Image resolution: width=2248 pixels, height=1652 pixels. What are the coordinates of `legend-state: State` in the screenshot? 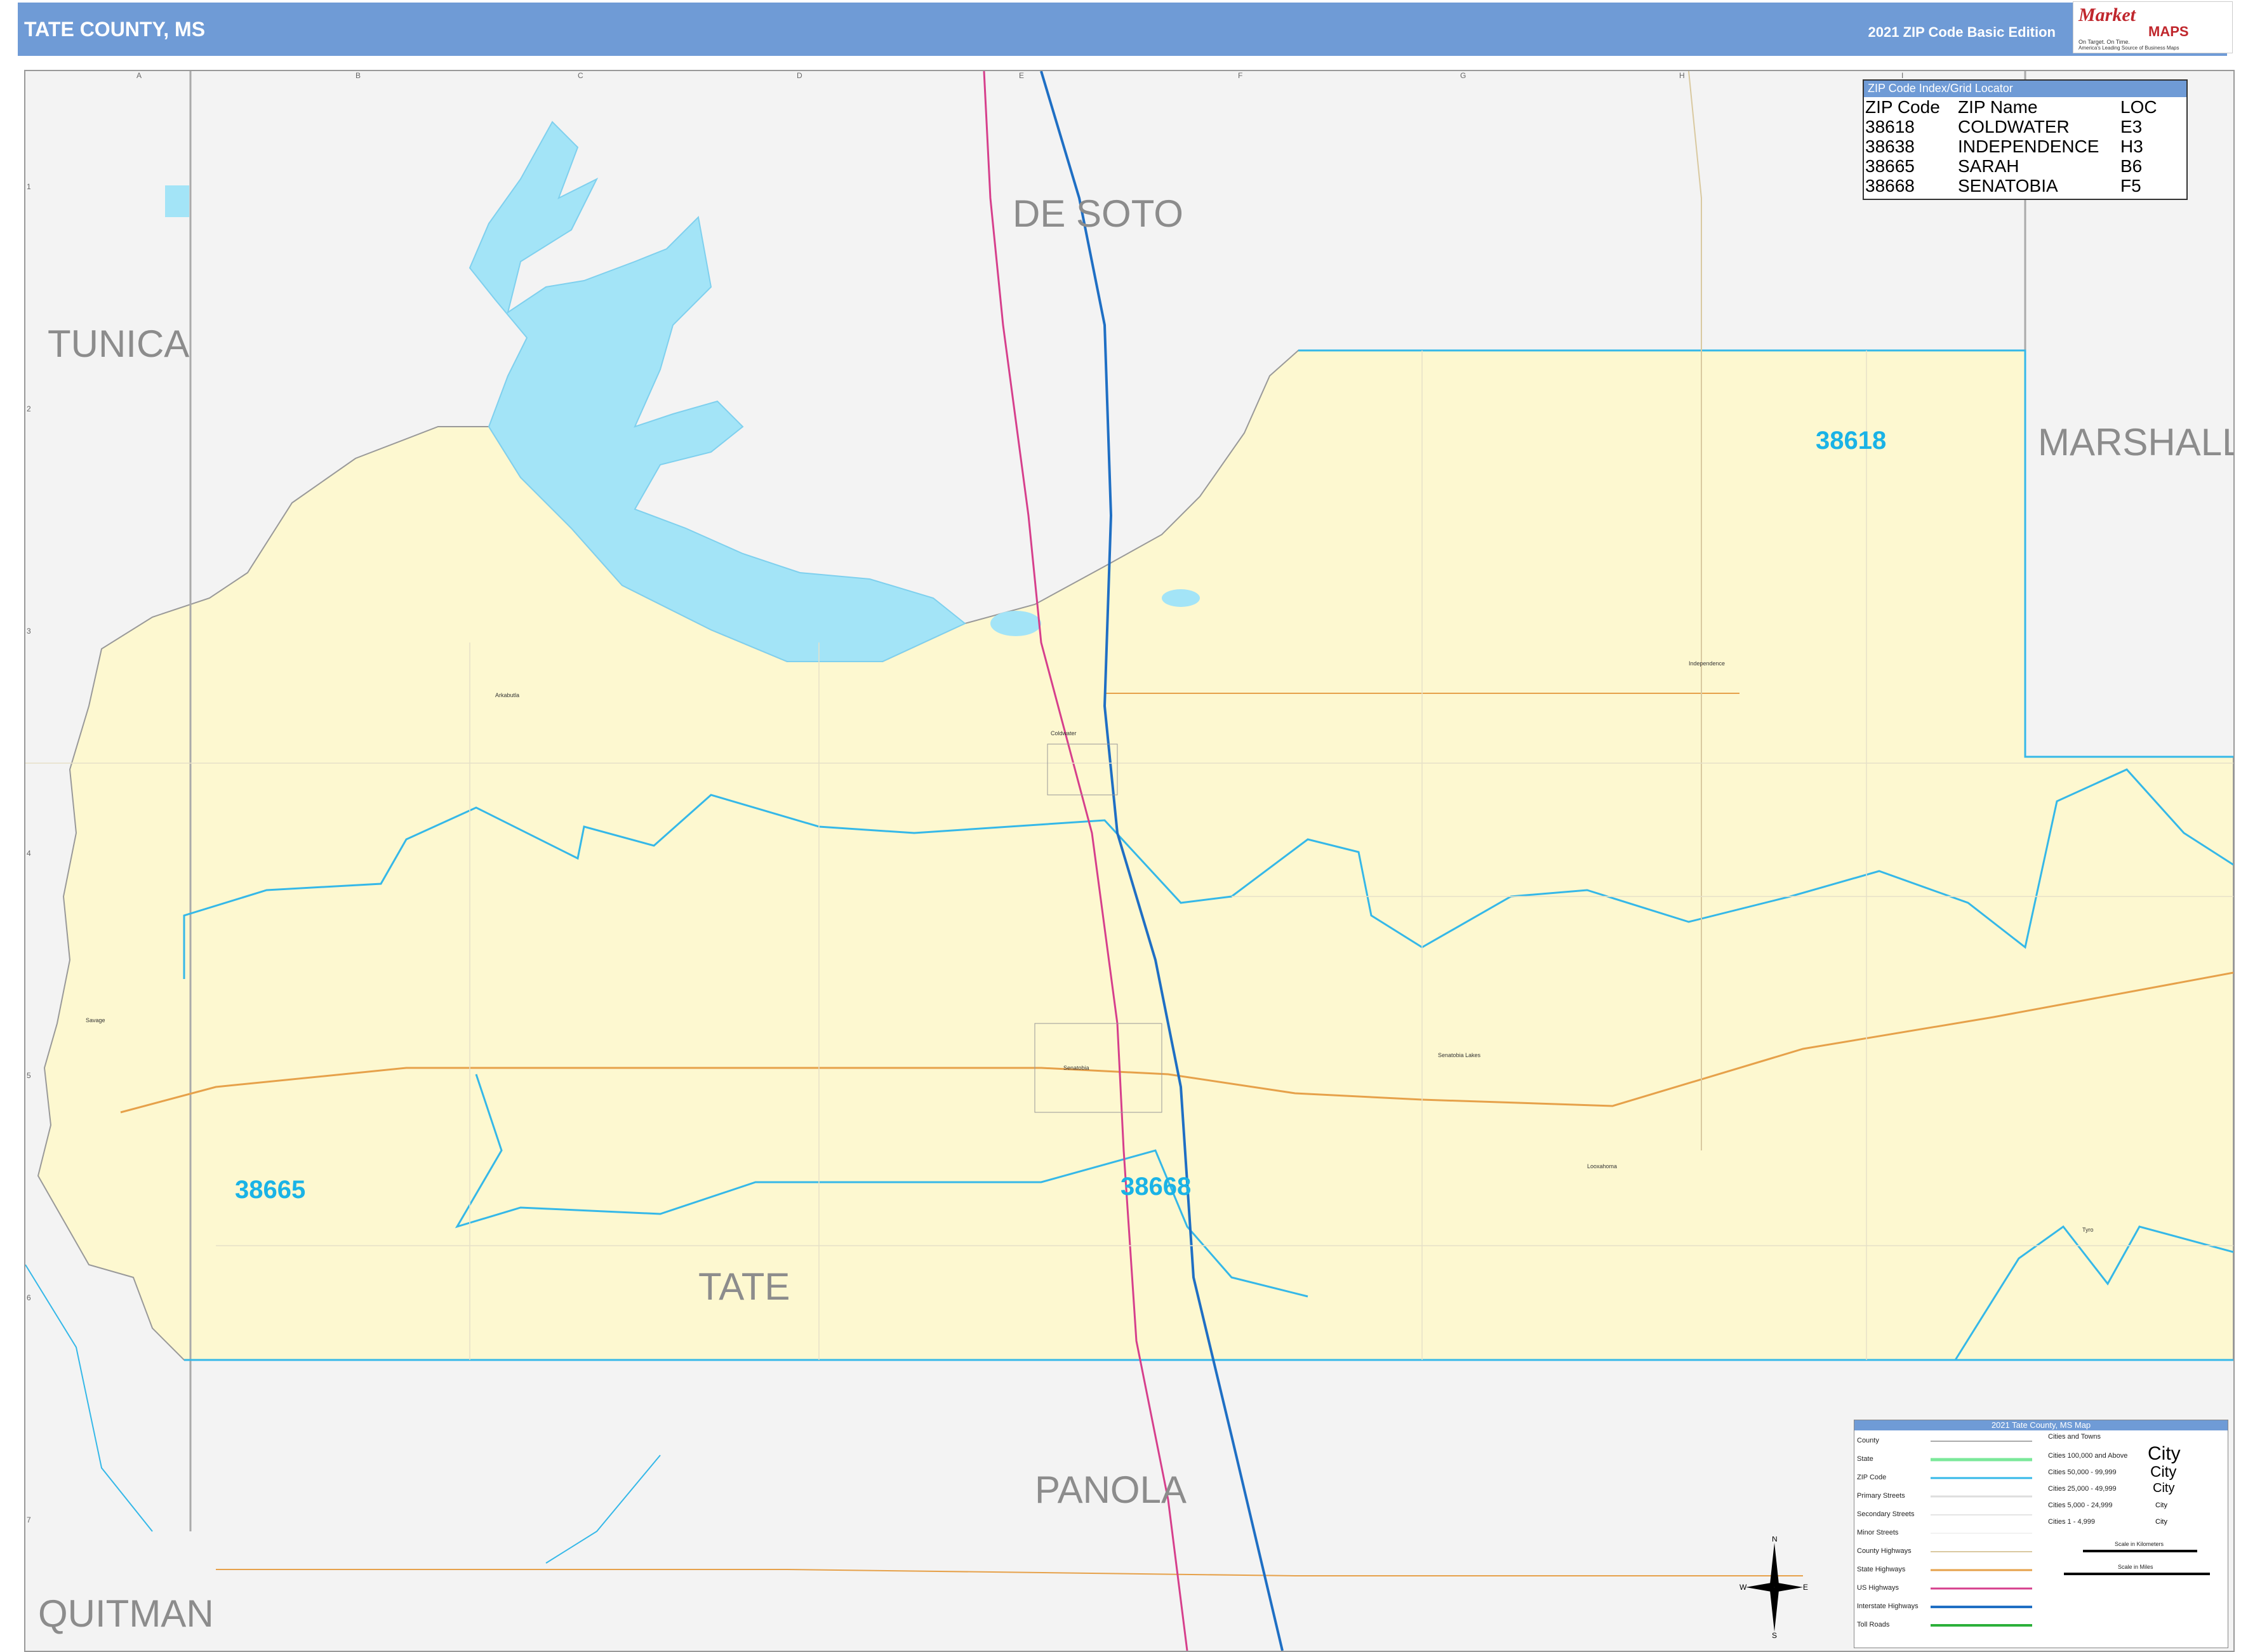 It's located at (1865, 1459).